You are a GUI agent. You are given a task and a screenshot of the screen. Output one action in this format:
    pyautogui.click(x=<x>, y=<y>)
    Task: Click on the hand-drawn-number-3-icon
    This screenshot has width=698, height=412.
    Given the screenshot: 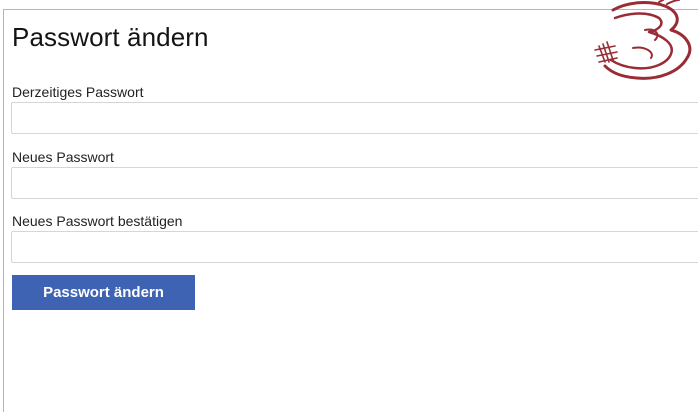 What is the action you would take?
    pyautogui.click(x=643, y=40)
    